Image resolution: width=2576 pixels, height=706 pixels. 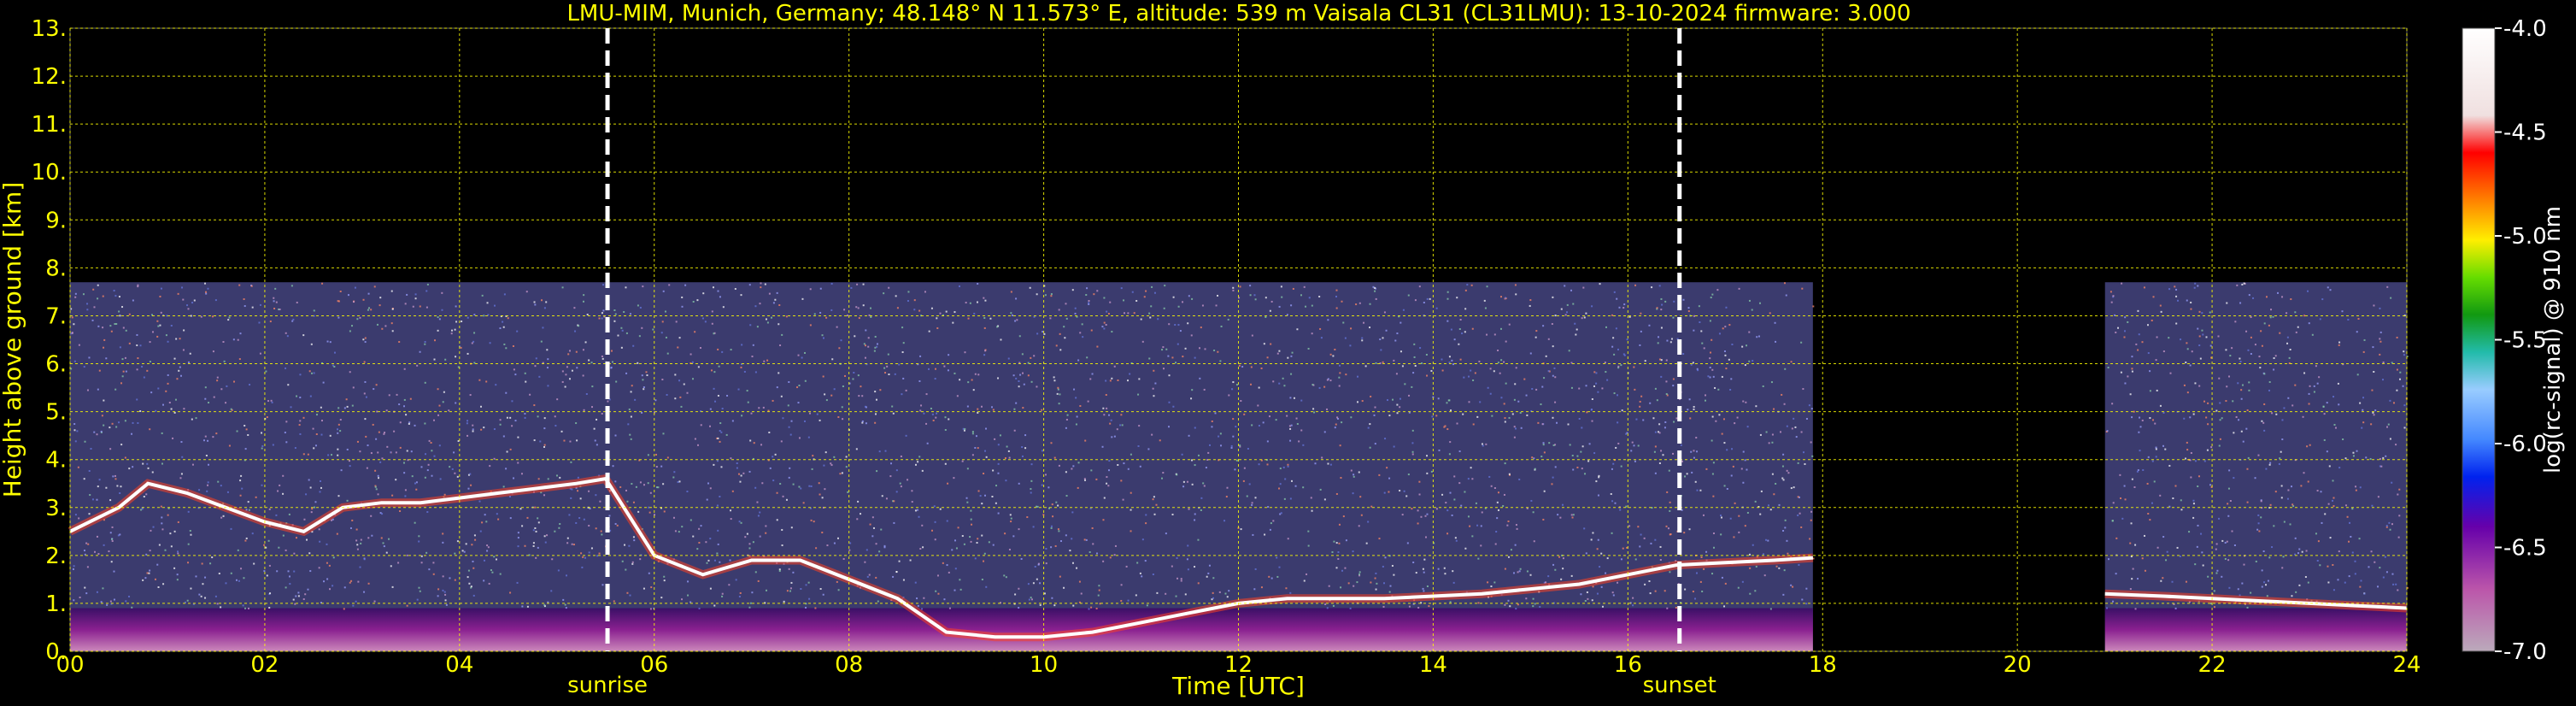 I want to click on x-tick-label: 04, so click(x=459, y=665).